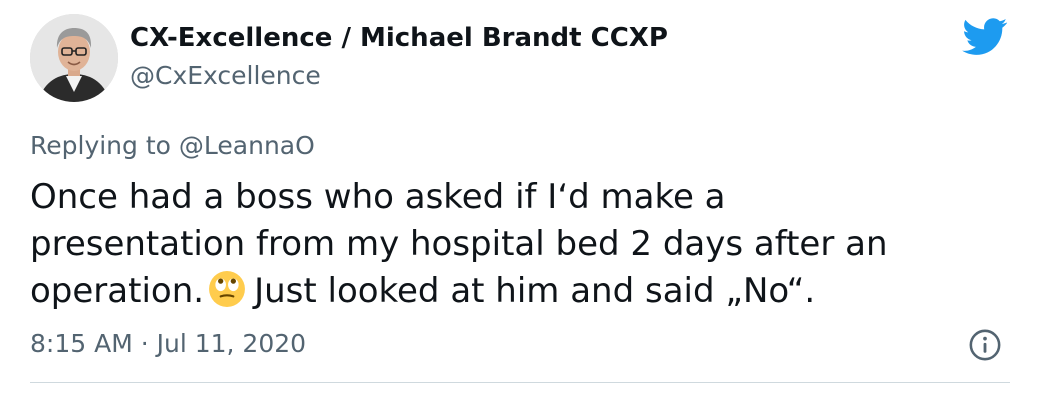 The height and width of the screenshot is (402, 1058). What do you see at coordinates (227, 289) in the screenshot?
I see `rolling-eyes-emoji-icon` at bounding box center [227, 289].